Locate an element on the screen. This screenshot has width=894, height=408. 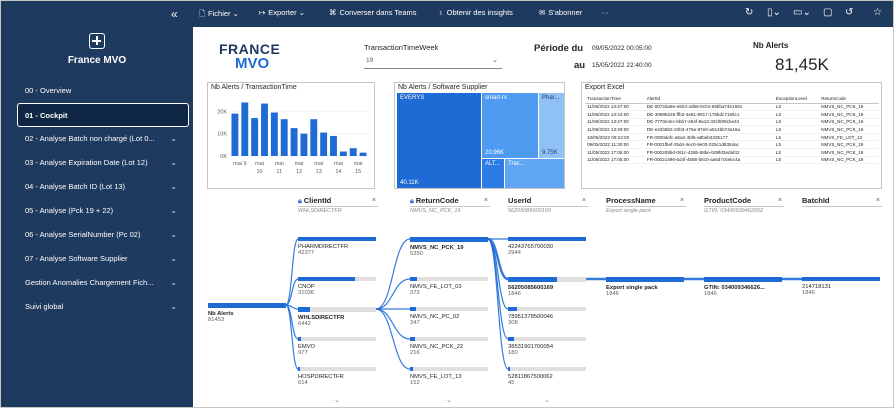
export-menu: ↦ Exporter ⌄ is located at coordinates (282, 12).